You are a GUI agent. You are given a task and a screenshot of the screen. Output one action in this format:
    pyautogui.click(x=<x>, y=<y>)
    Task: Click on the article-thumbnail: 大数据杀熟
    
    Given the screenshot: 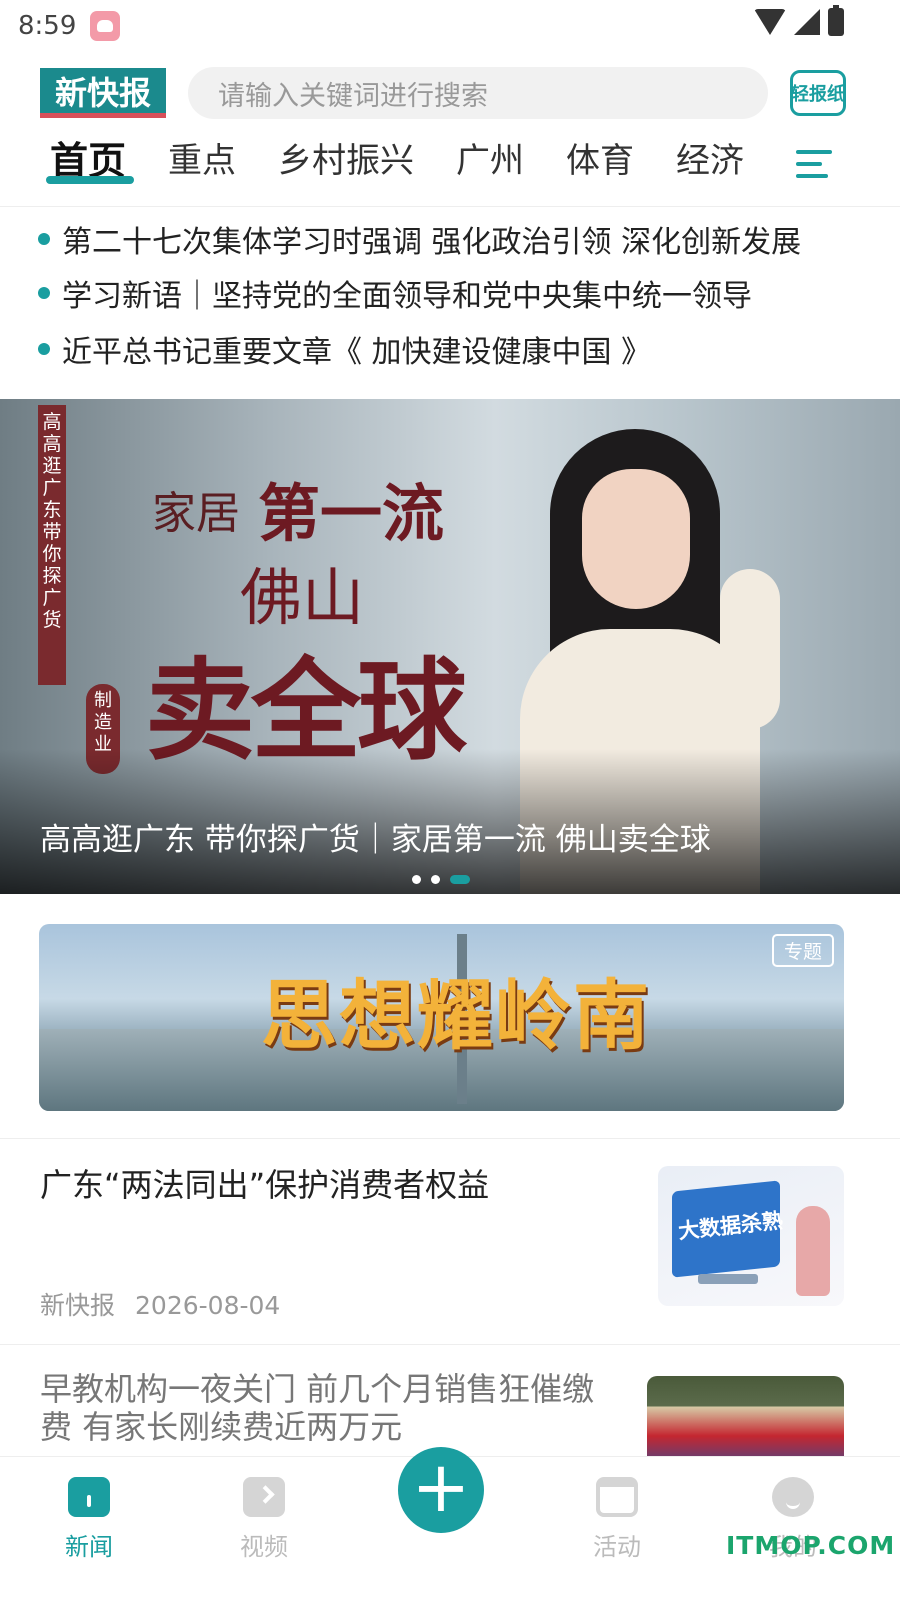 What is the action you would take?
    pyautogui.click(x=751, y=1236)
    